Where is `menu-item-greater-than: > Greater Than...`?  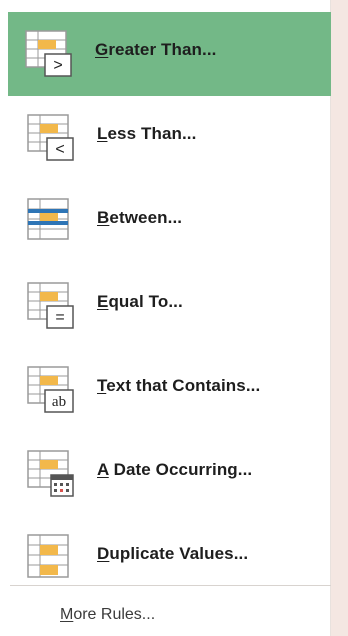
menu-item-greater-than: > Greater Than... is located at coordinates (169, 54).